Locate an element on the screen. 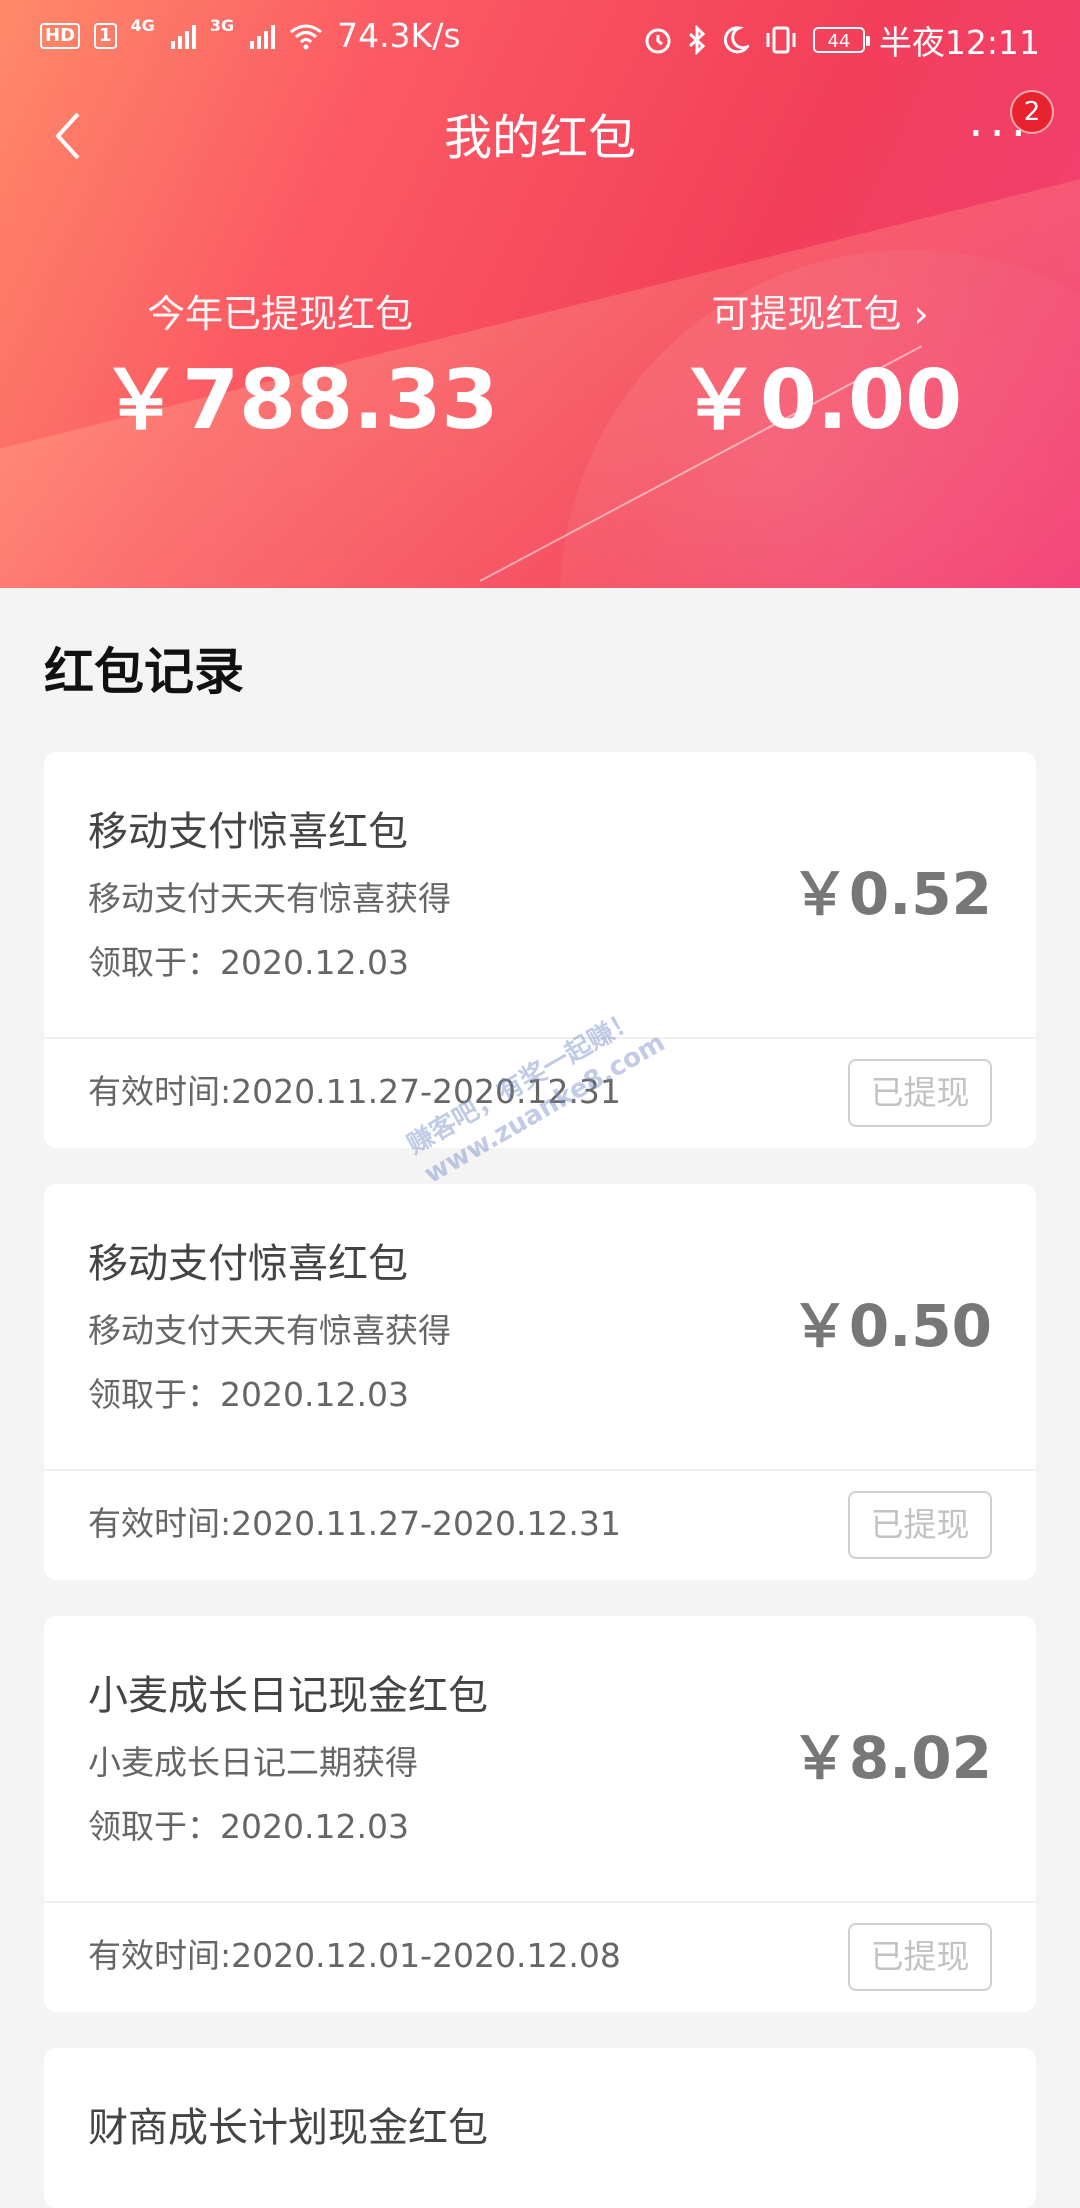 Image resolution: width=1080 pixels, height=2208 pixels. record-card: 财商成长计划现金红包 is located at coordinates (540, 2128).